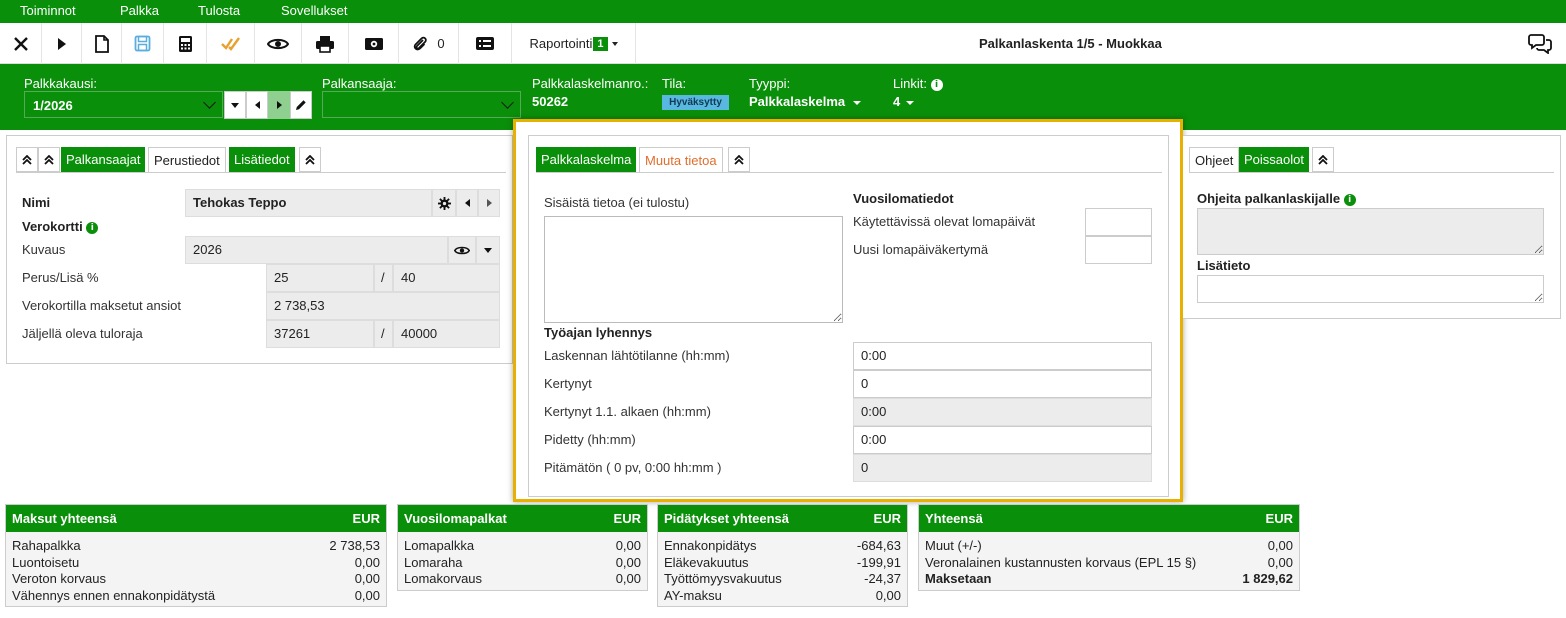 The image size is (1566, 618). I want to click on edit-period-button, so click(301, 105).